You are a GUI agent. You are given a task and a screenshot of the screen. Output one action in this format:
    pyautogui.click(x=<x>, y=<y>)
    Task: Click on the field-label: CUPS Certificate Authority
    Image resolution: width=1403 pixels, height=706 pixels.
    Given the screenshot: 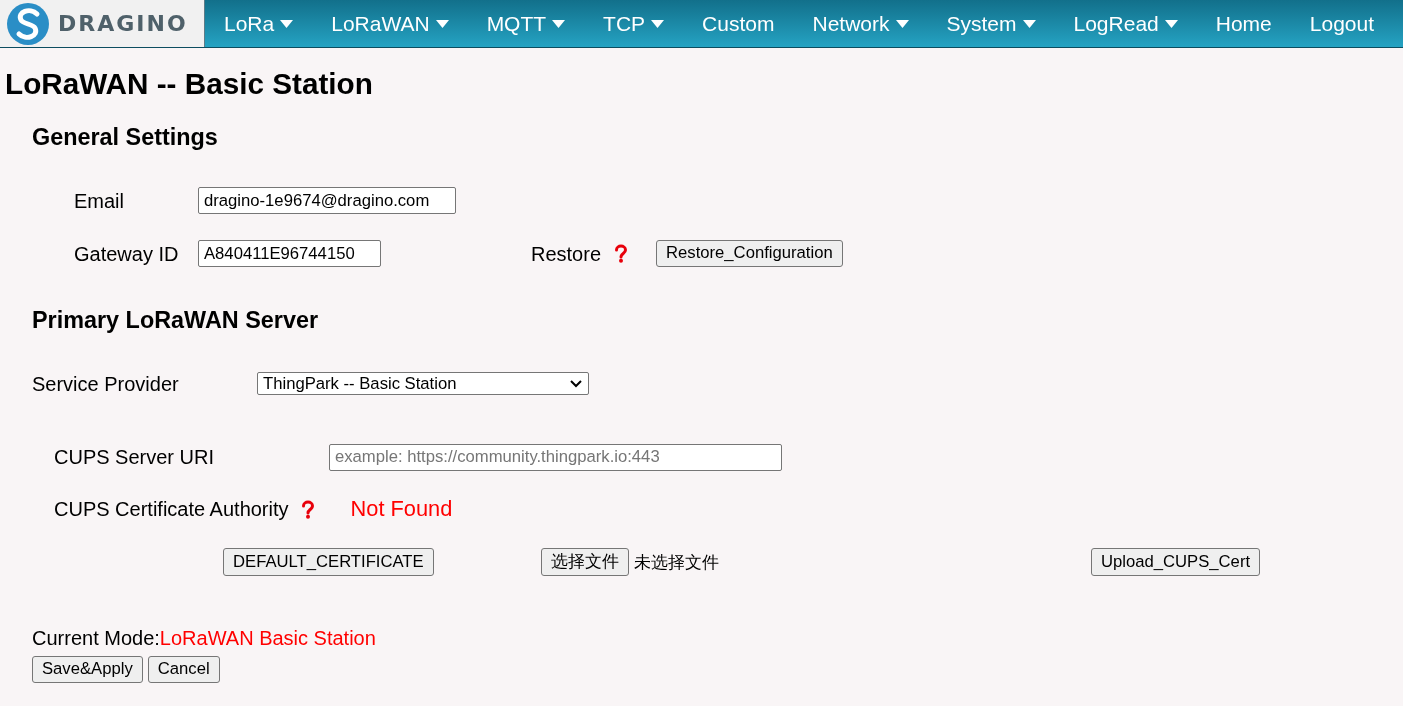 What is the action you would take?
    pyautogui.click(x=171, y=509)
    